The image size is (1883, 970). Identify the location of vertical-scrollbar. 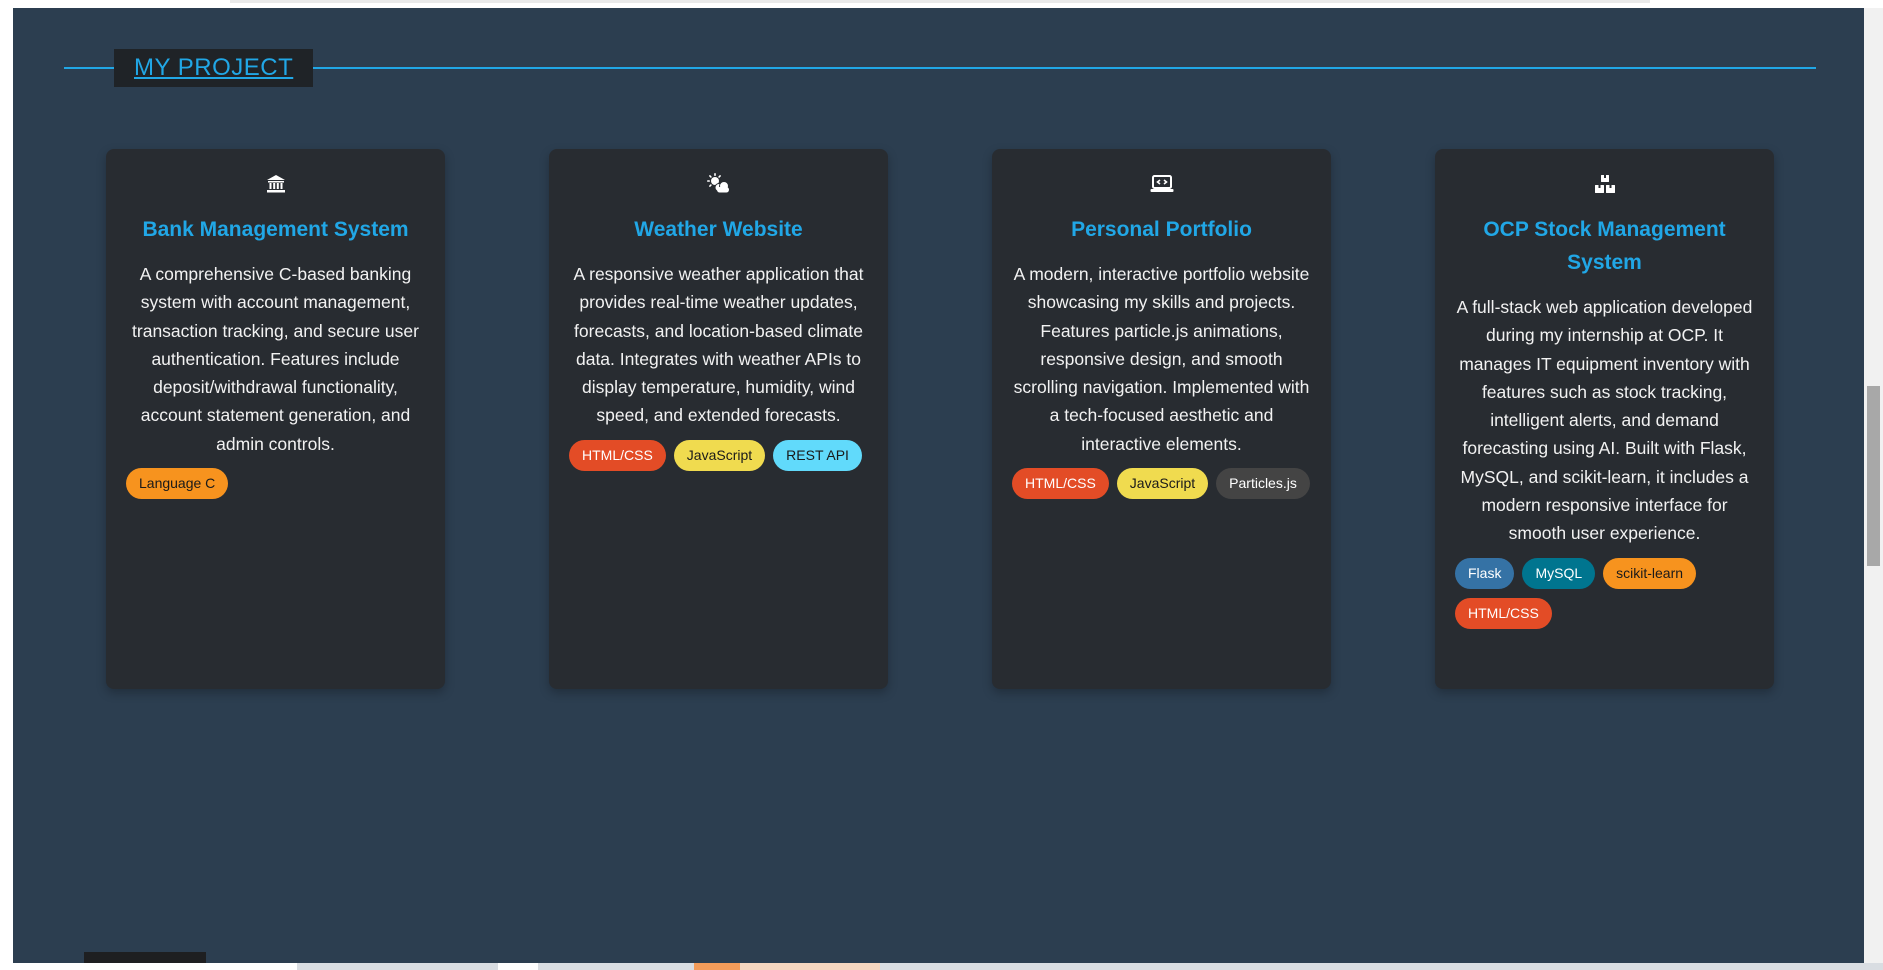
(1873, 485).